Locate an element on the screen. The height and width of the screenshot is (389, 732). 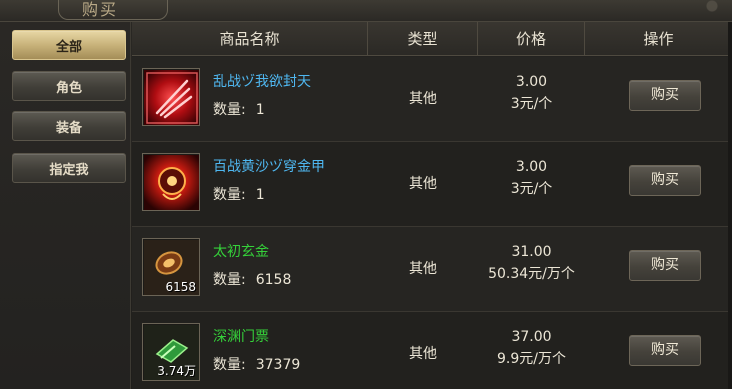
quantity-value: 37379 is located at coordinates (278, 365).